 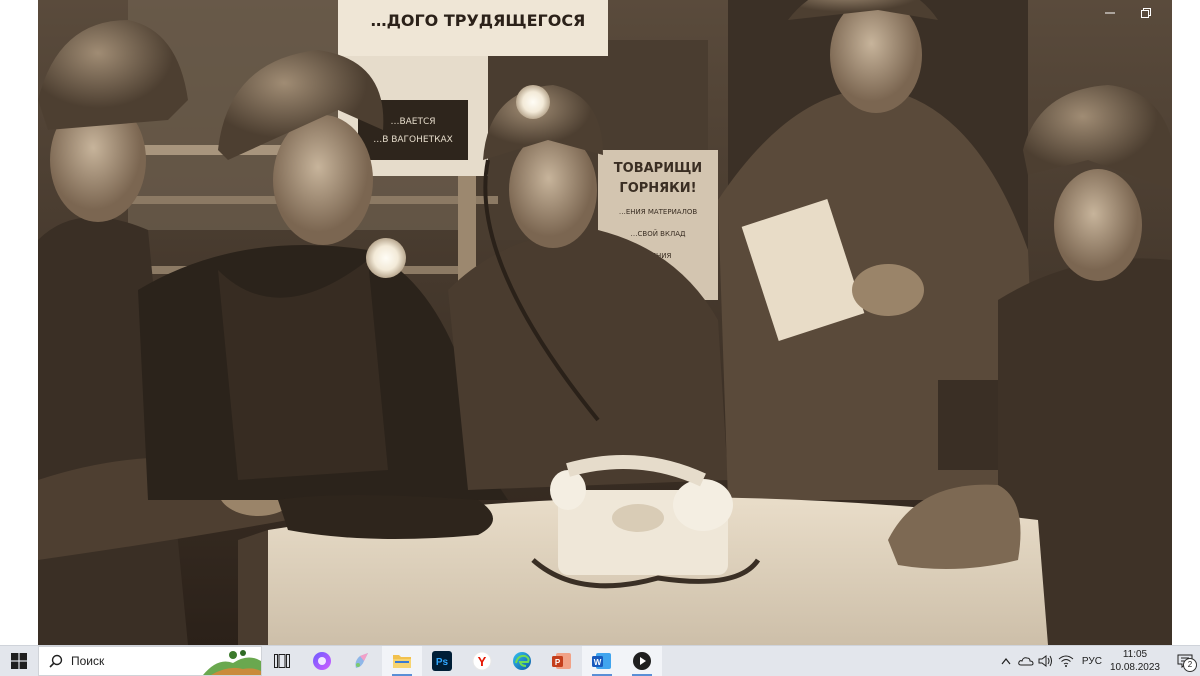 What do you see at coordinates (88, 661) in the screenshot?
I see `search-placeholder: Поиск` at bounding box center [88, 661].